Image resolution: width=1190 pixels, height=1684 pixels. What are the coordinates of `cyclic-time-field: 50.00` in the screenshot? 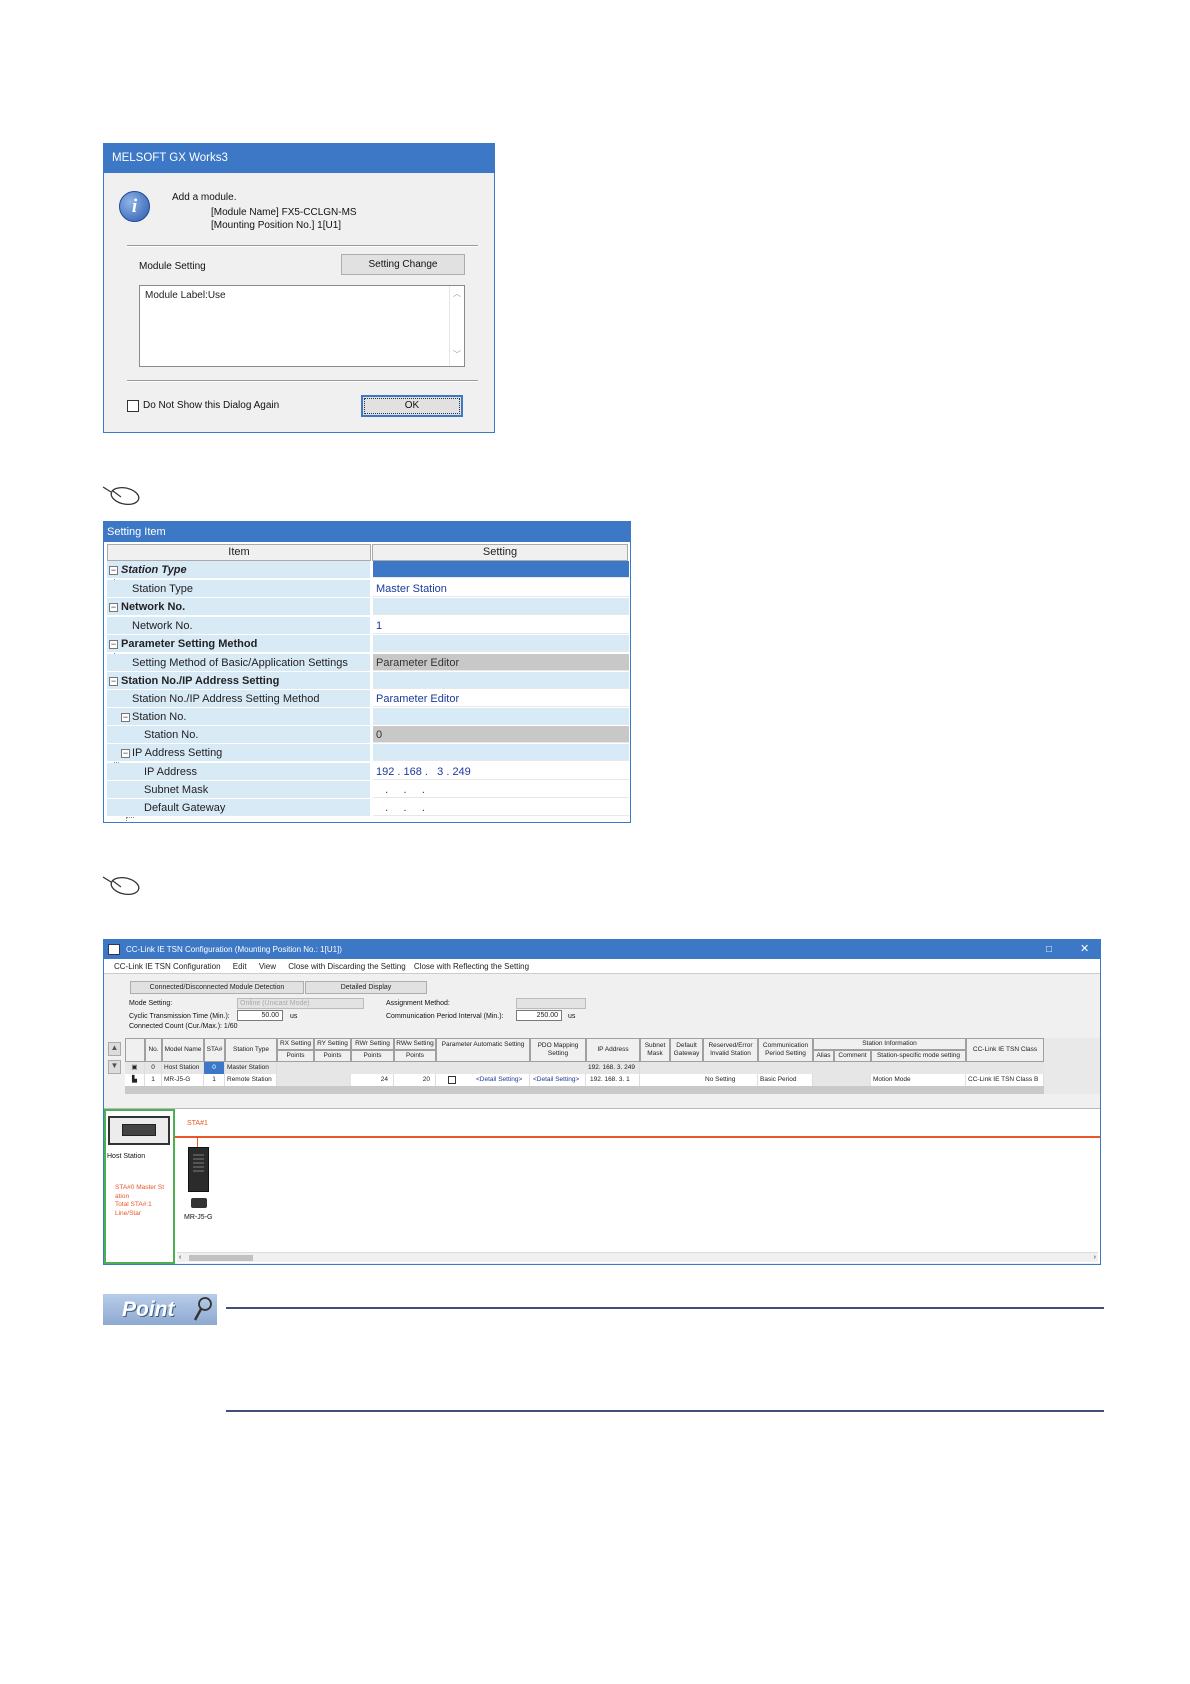 It's located at (260, 1015).